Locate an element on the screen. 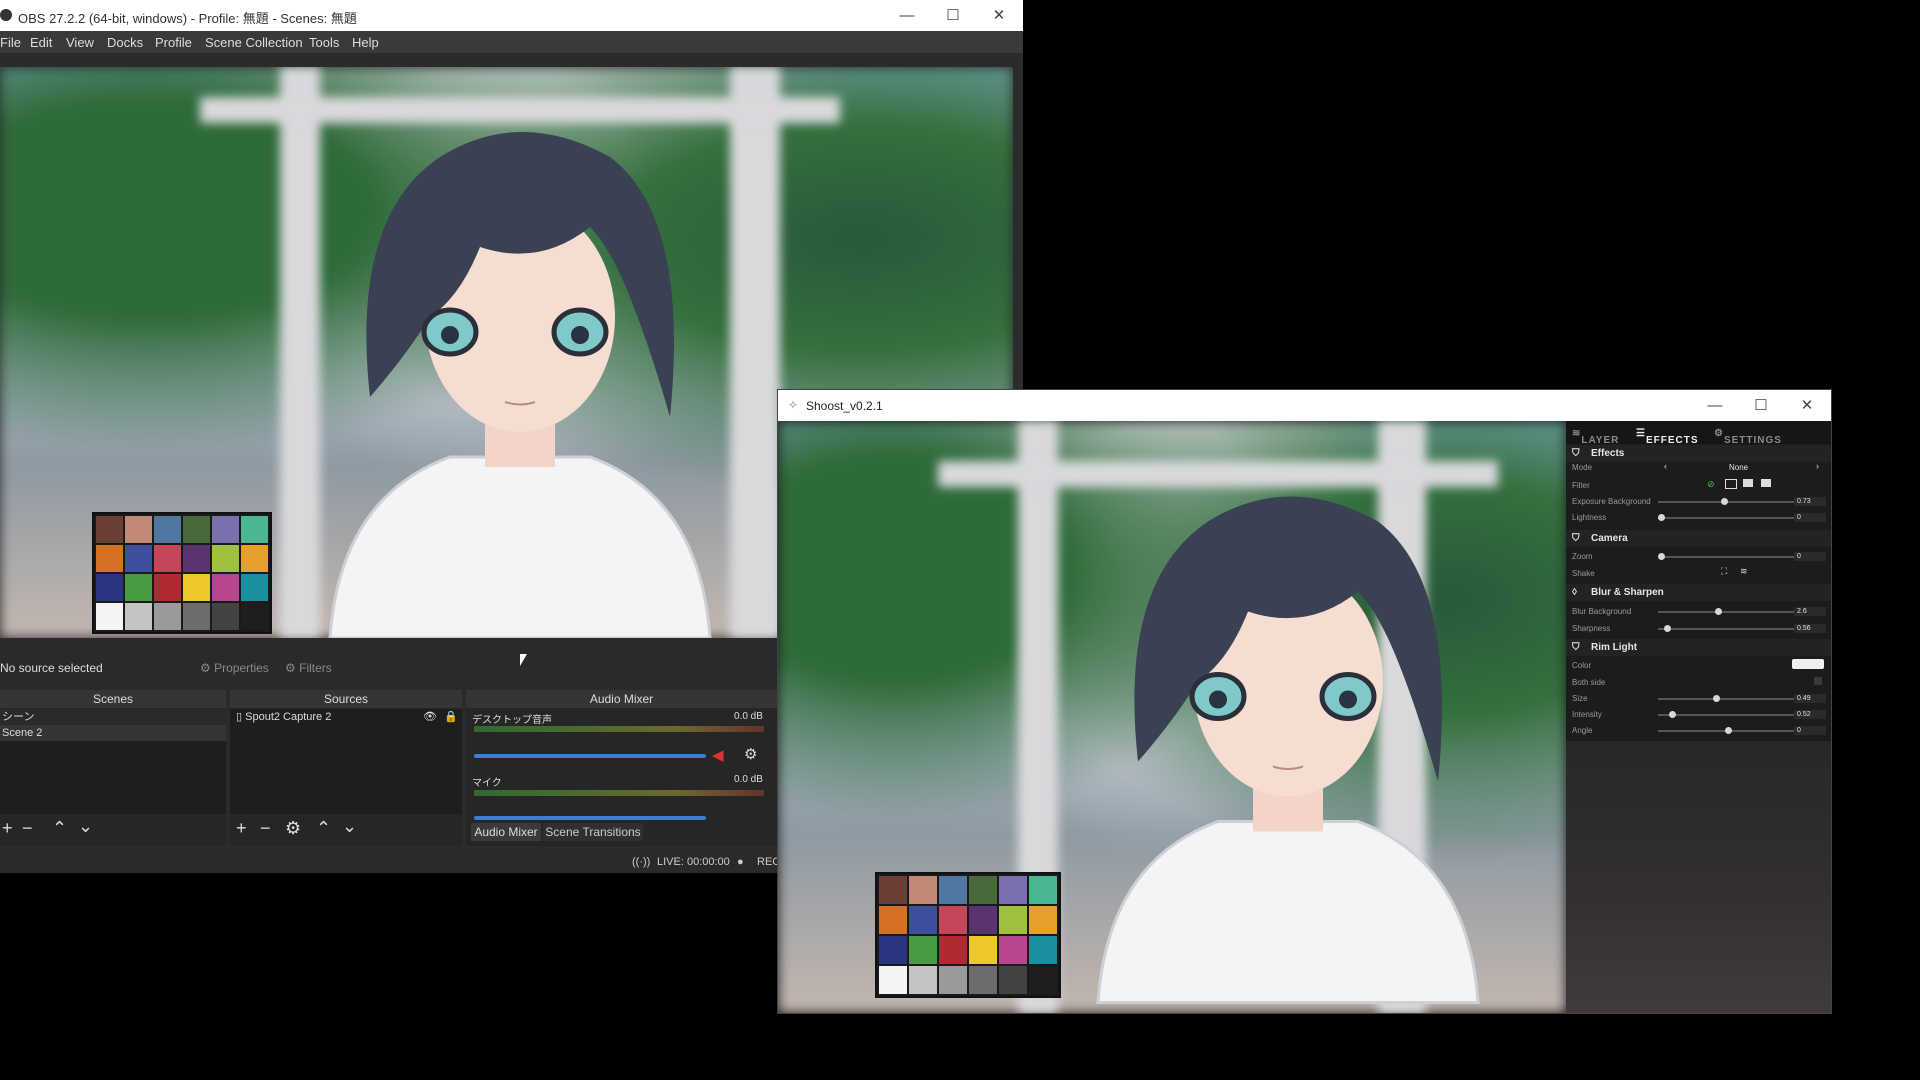 This screenshot has width=1920, height=1080. sharpness-knob is located at coordinates (1667, 628).